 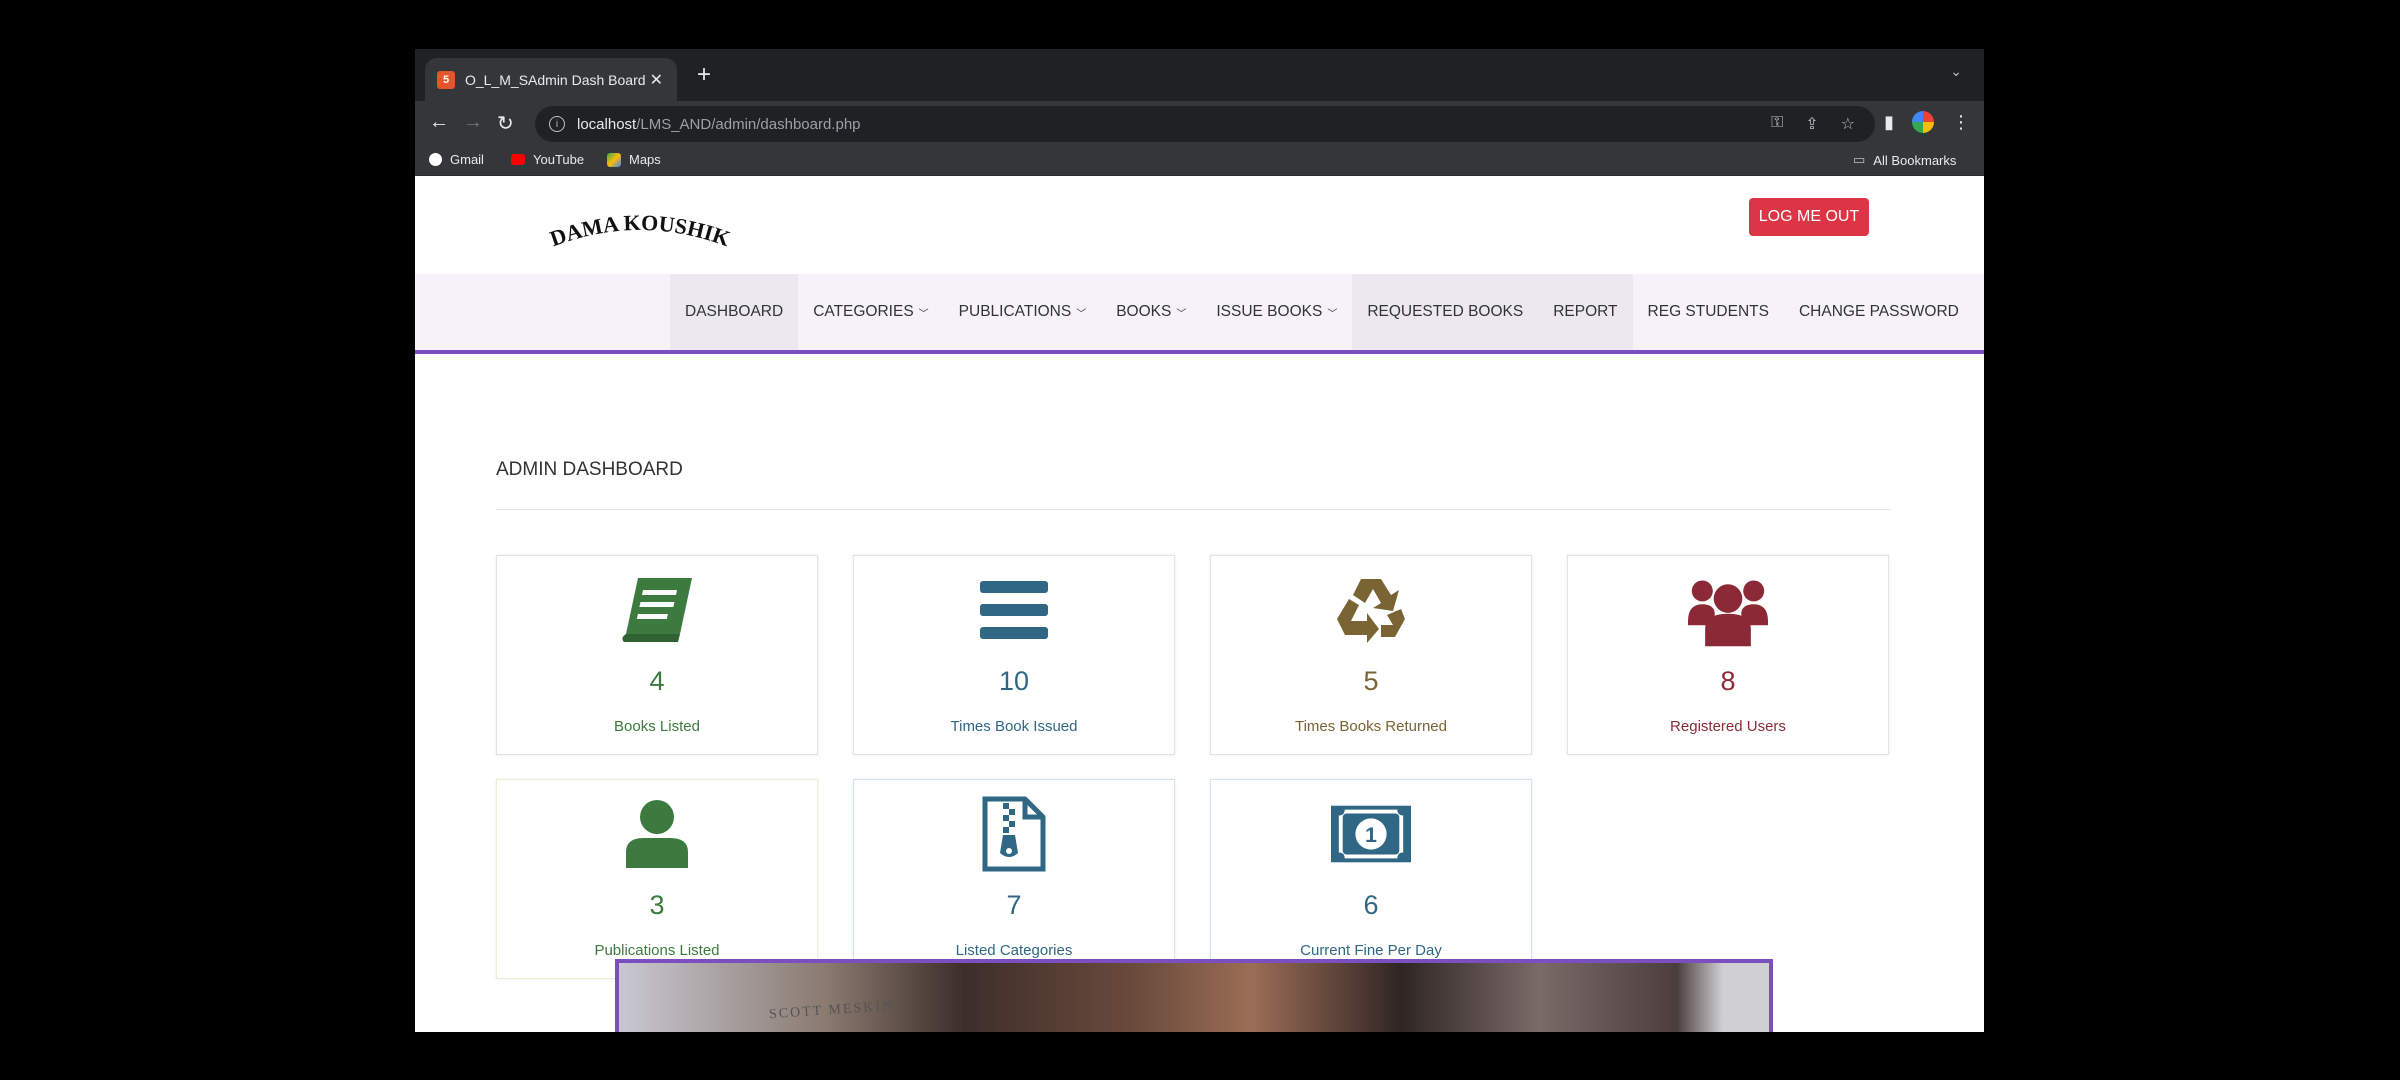 I want to click on stat-card-publications-listed: 3 Publications Listed, so click(x=657, y=879).